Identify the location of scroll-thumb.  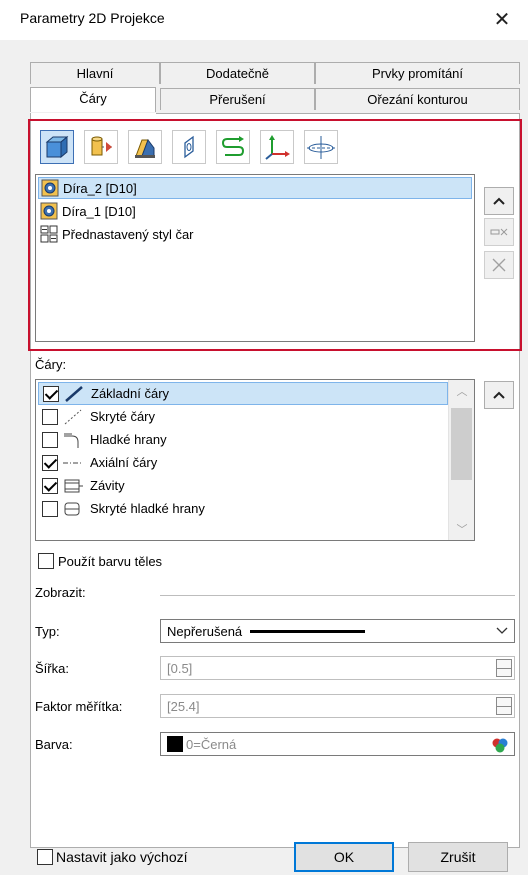
(461, 444).